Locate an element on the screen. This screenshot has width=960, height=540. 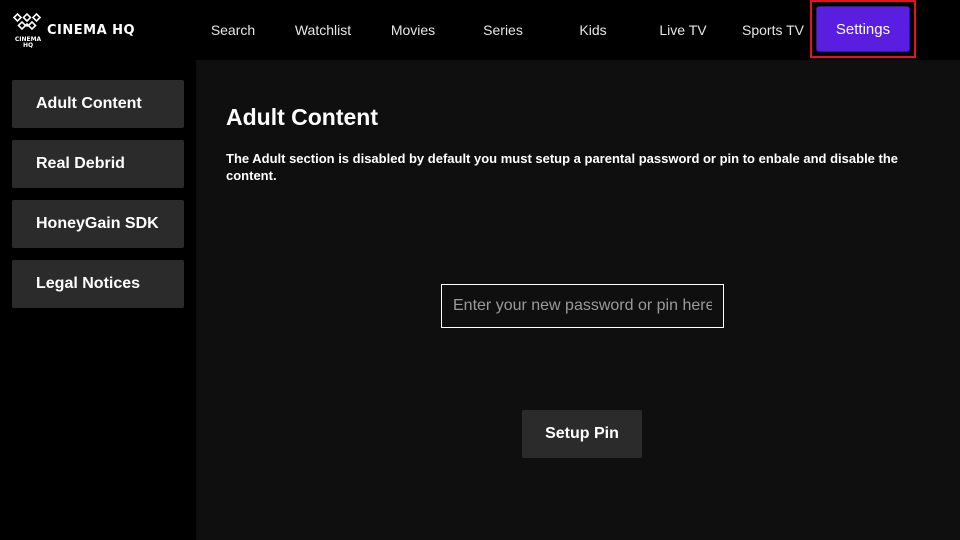
nav-item-series: Series is located at coordinates (503, 30).